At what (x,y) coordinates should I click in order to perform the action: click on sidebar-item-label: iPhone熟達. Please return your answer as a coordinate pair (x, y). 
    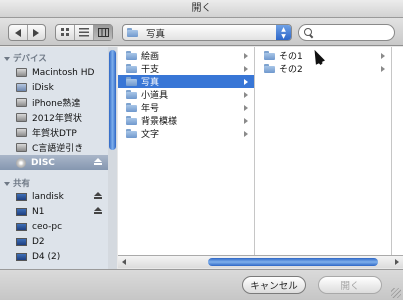
    Looking at the image, I should click on (56, 104).